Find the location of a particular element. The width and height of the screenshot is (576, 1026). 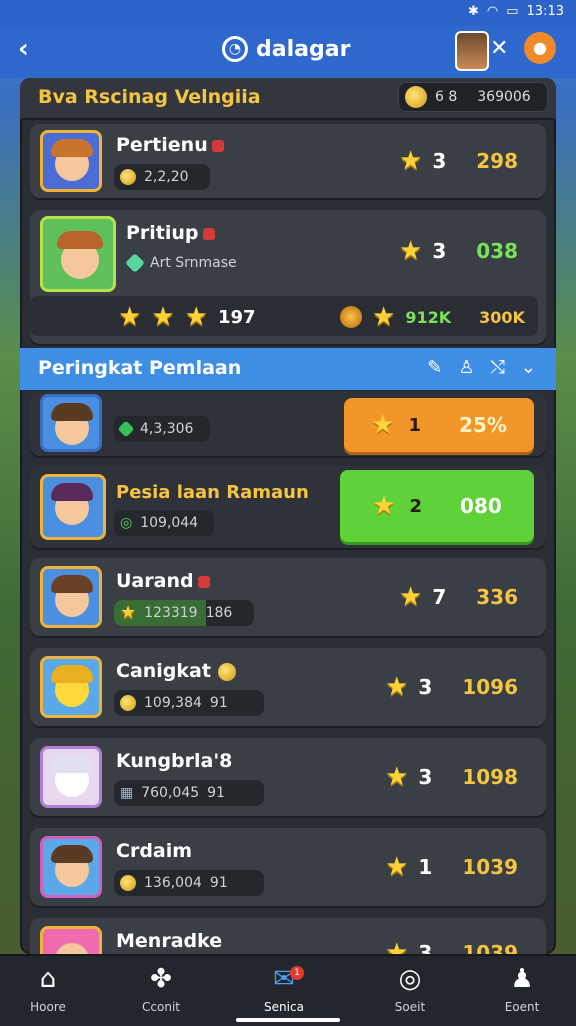

status-bar: ✱ ◠ ▭ 13:13 is located at coordinates (288, 13).